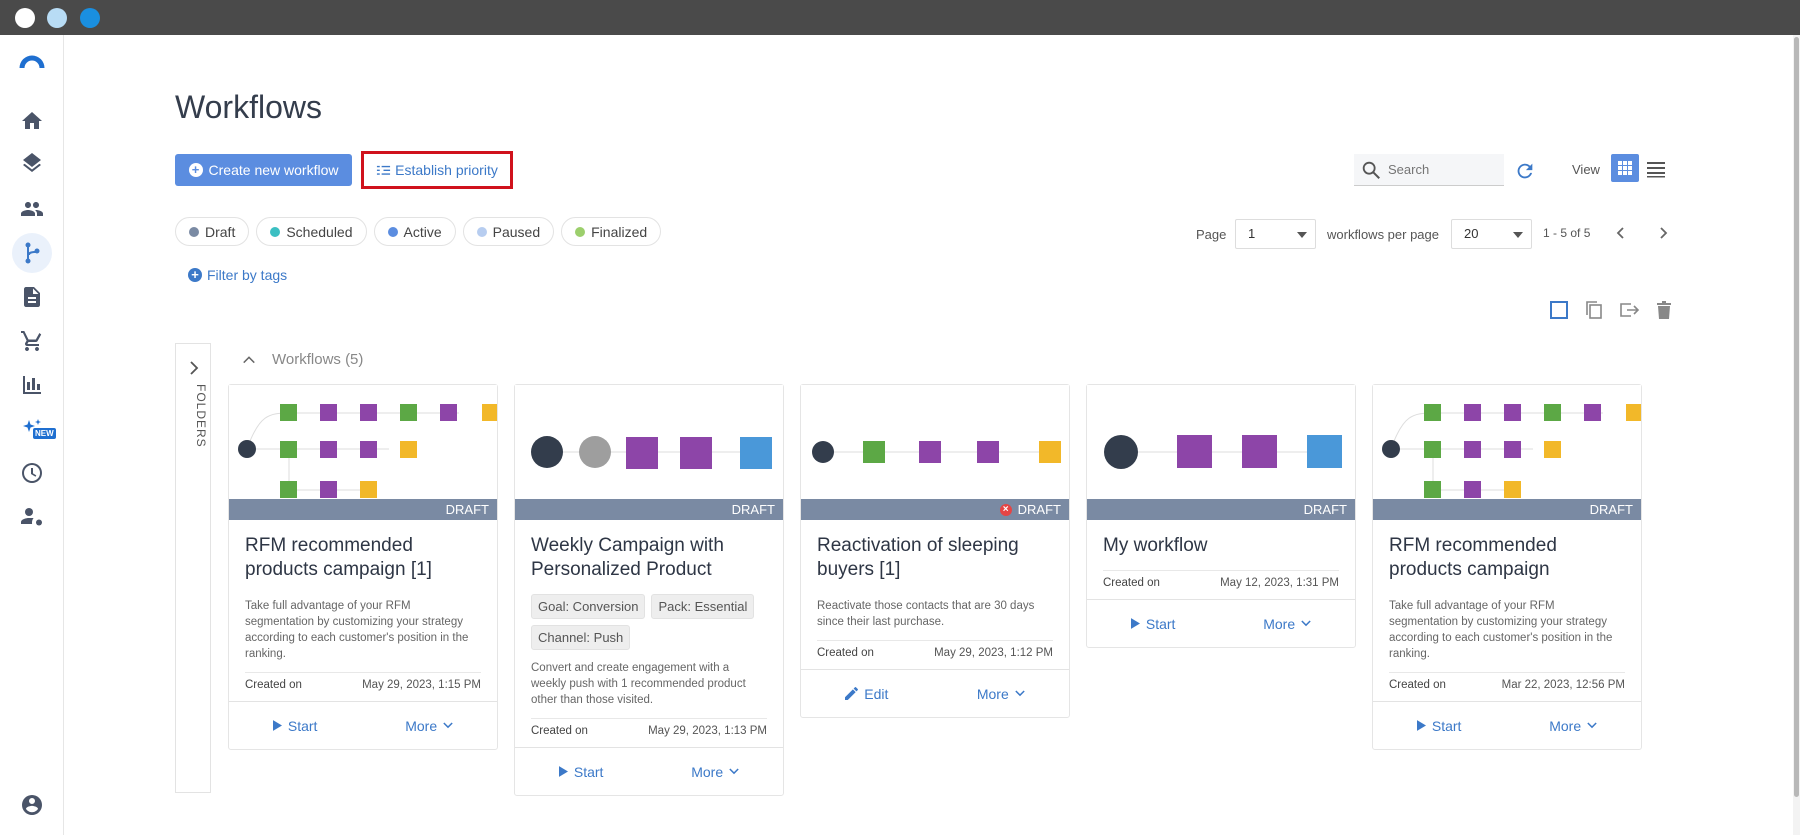 The image size is (1800, 835). Describe the element at coordinates (1491, 234) in the screenshot. I see `per-page-select: 20` at that location.